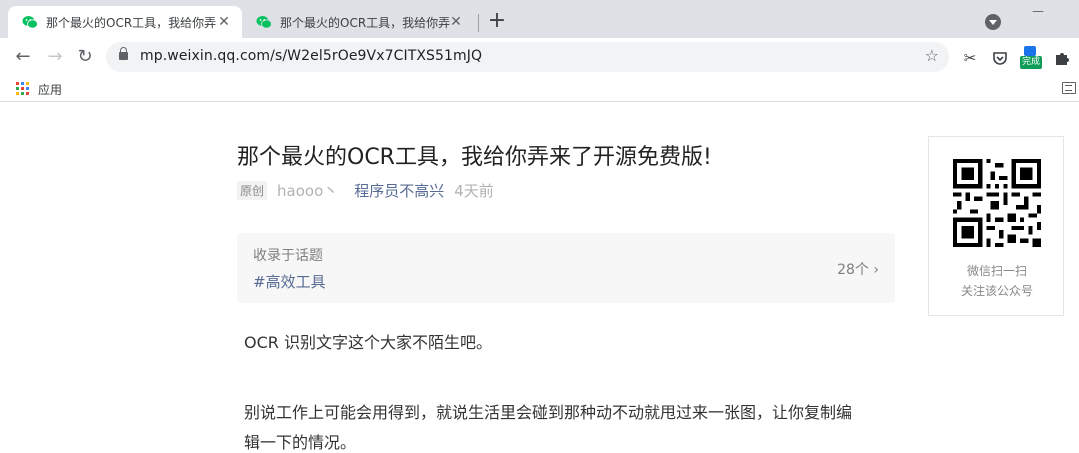 The image size is (1079, 453). I want to click on qr-panel: 微信扫一扫 关注该公众号, so click(996, 226).